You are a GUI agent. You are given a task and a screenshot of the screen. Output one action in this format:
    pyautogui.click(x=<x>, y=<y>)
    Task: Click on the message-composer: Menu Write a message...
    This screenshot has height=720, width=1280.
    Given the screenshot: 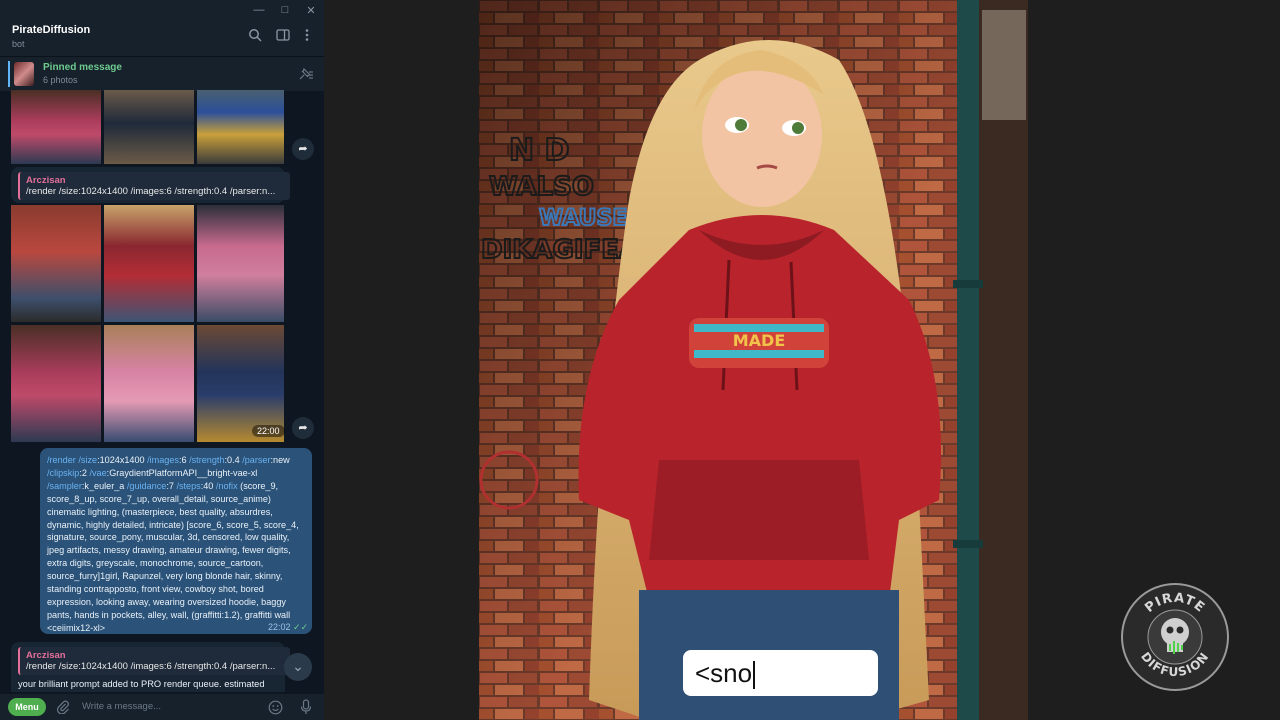 What is the action you would take?
    pyautogui.click(x=162, y=707)
    